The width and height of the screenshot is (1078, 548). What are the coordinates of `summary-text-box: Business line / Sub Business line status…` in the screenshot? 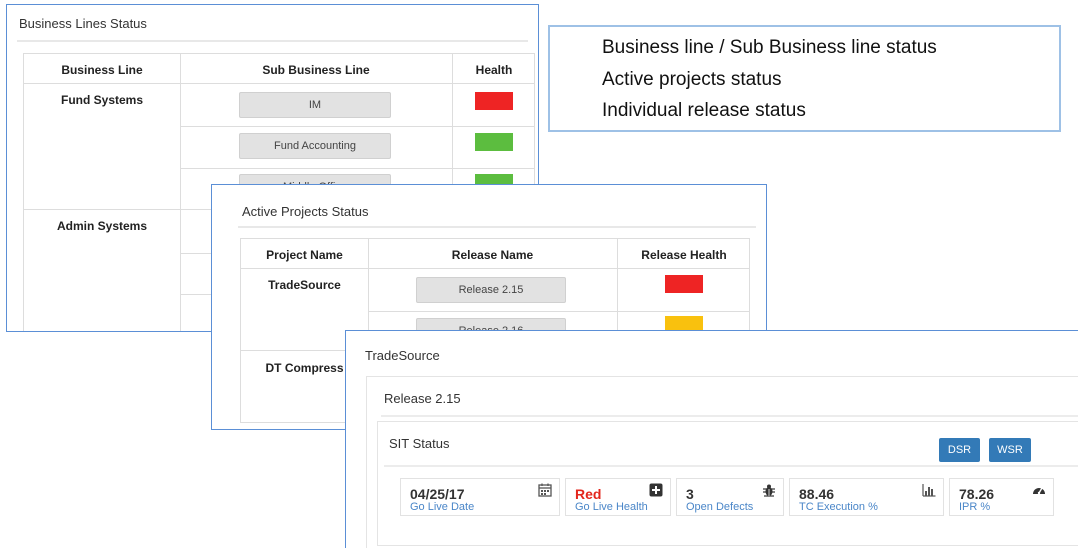 It's located at (804, 78).